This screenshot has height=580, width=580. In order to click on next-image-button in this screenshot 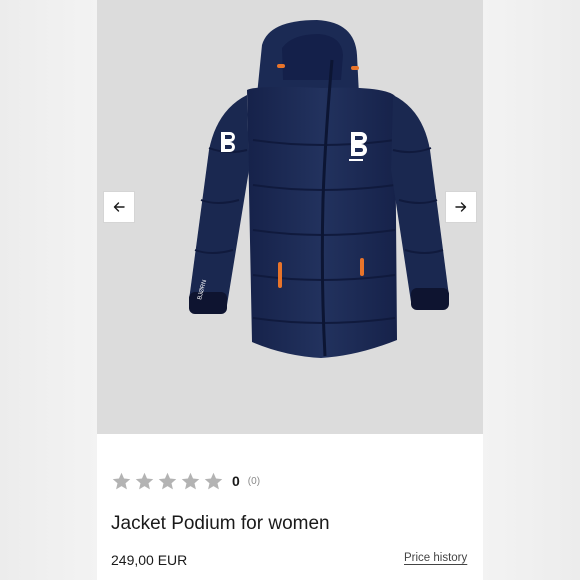, I will do `click(461, 207)`.